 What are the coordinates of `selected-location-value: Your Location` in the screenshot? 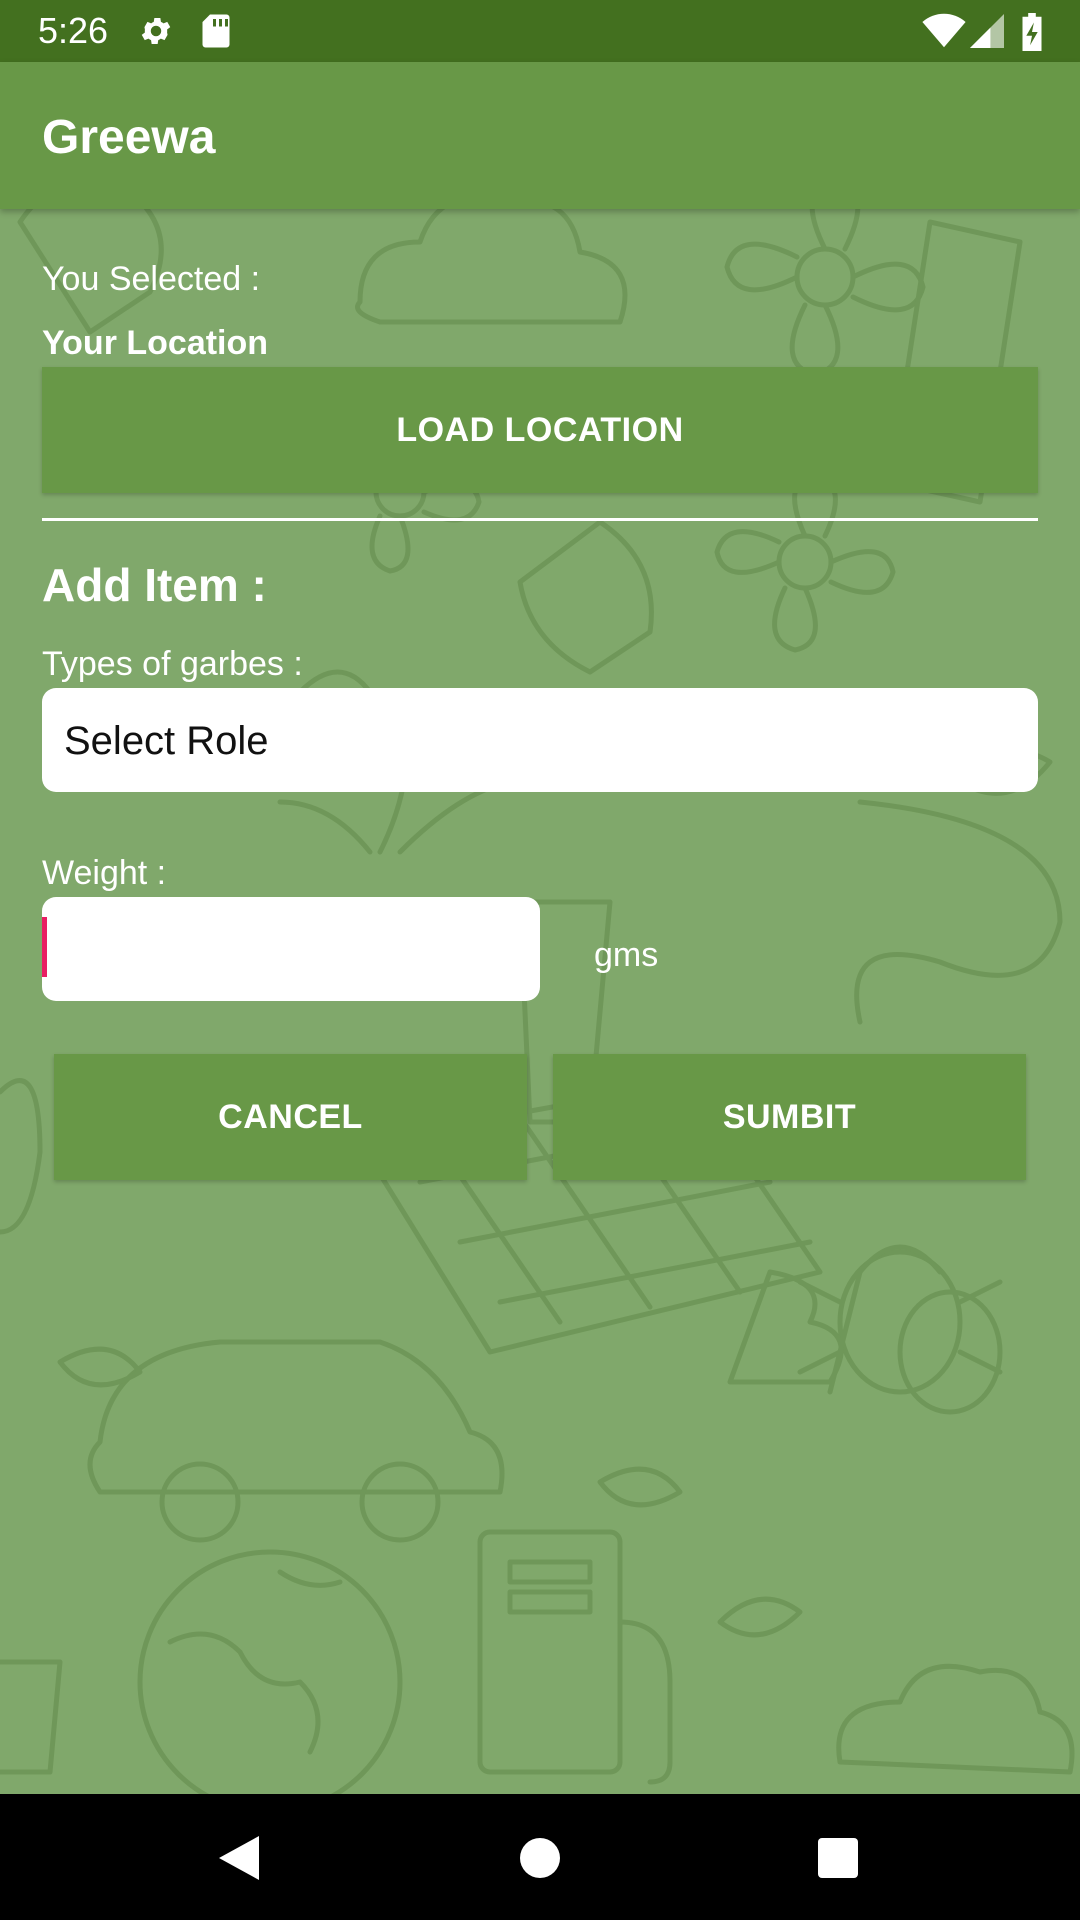 It's located at (155, 343).